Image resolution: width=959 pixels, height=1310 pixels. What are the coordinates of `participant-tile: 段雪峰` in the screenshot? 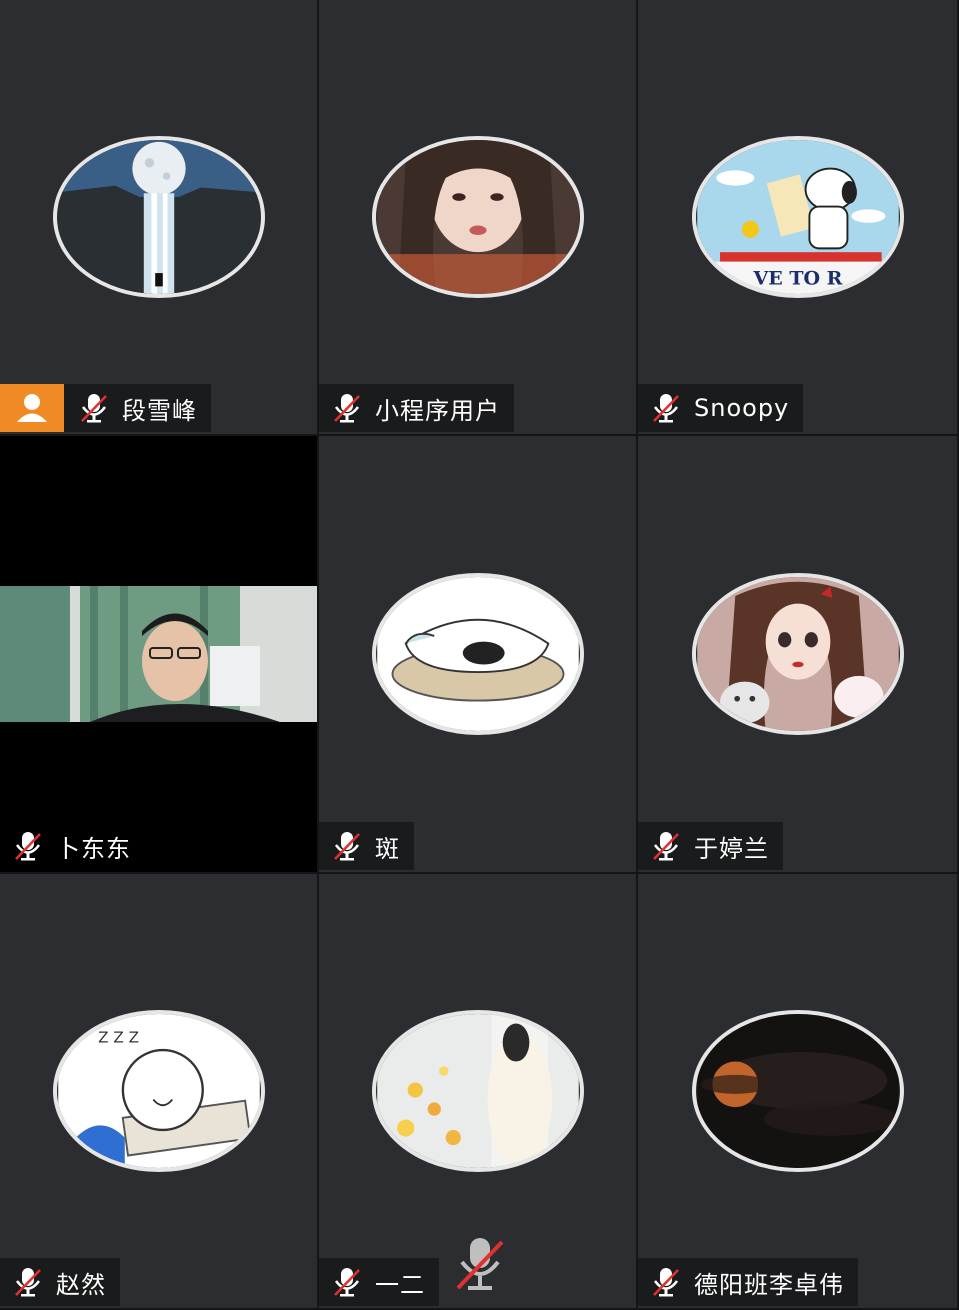 It's located at (159, 218).